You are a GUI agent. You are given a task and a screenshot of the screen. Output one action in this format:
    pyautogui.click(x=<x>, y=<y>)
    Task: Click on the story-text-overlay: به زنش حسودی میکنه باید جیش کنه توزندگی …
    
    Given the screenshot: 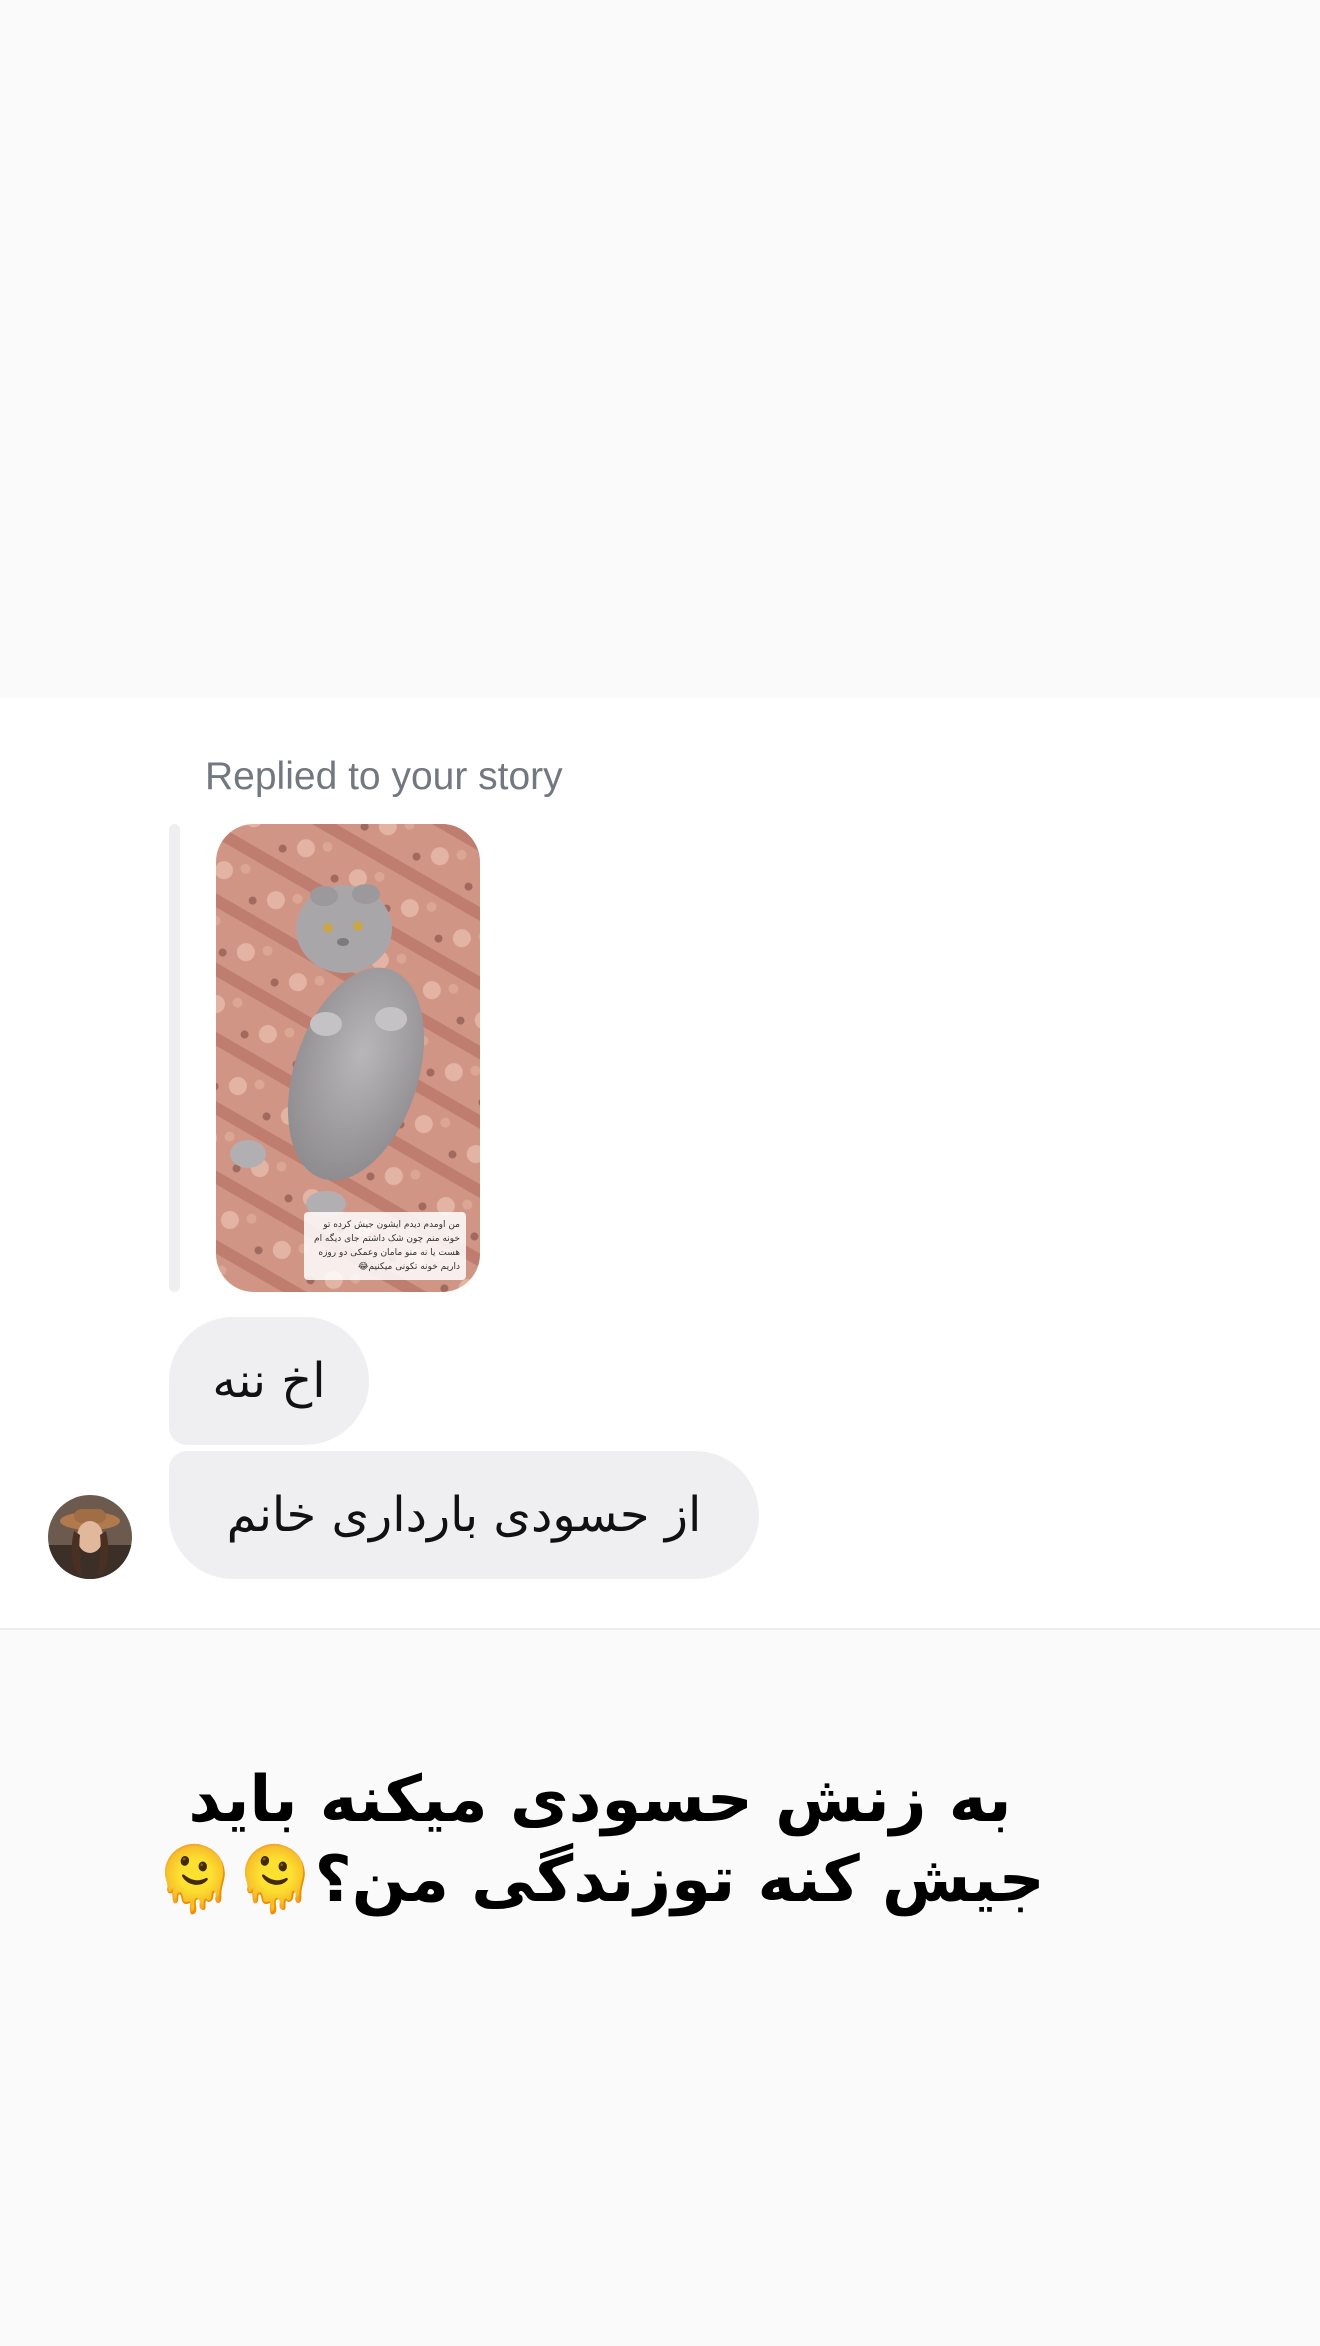 What is the action you would take?
    pyautogui.click(x=600, y=1840)
    